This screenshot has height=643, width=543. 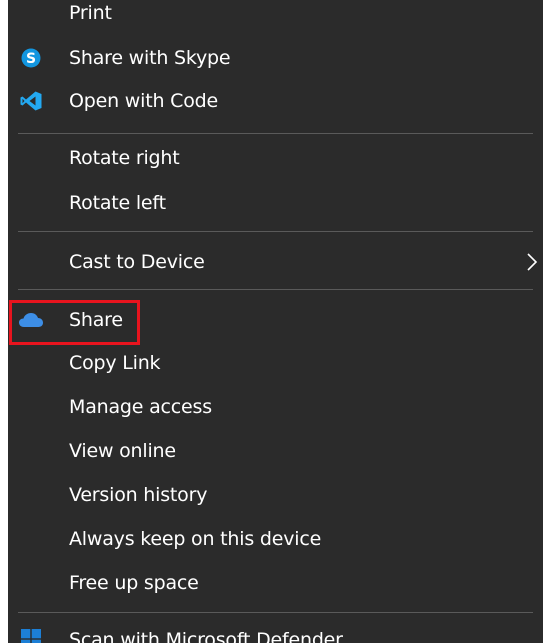 I want to click on menu-item-label: Always keep on this device, so click(x=195, y=539).